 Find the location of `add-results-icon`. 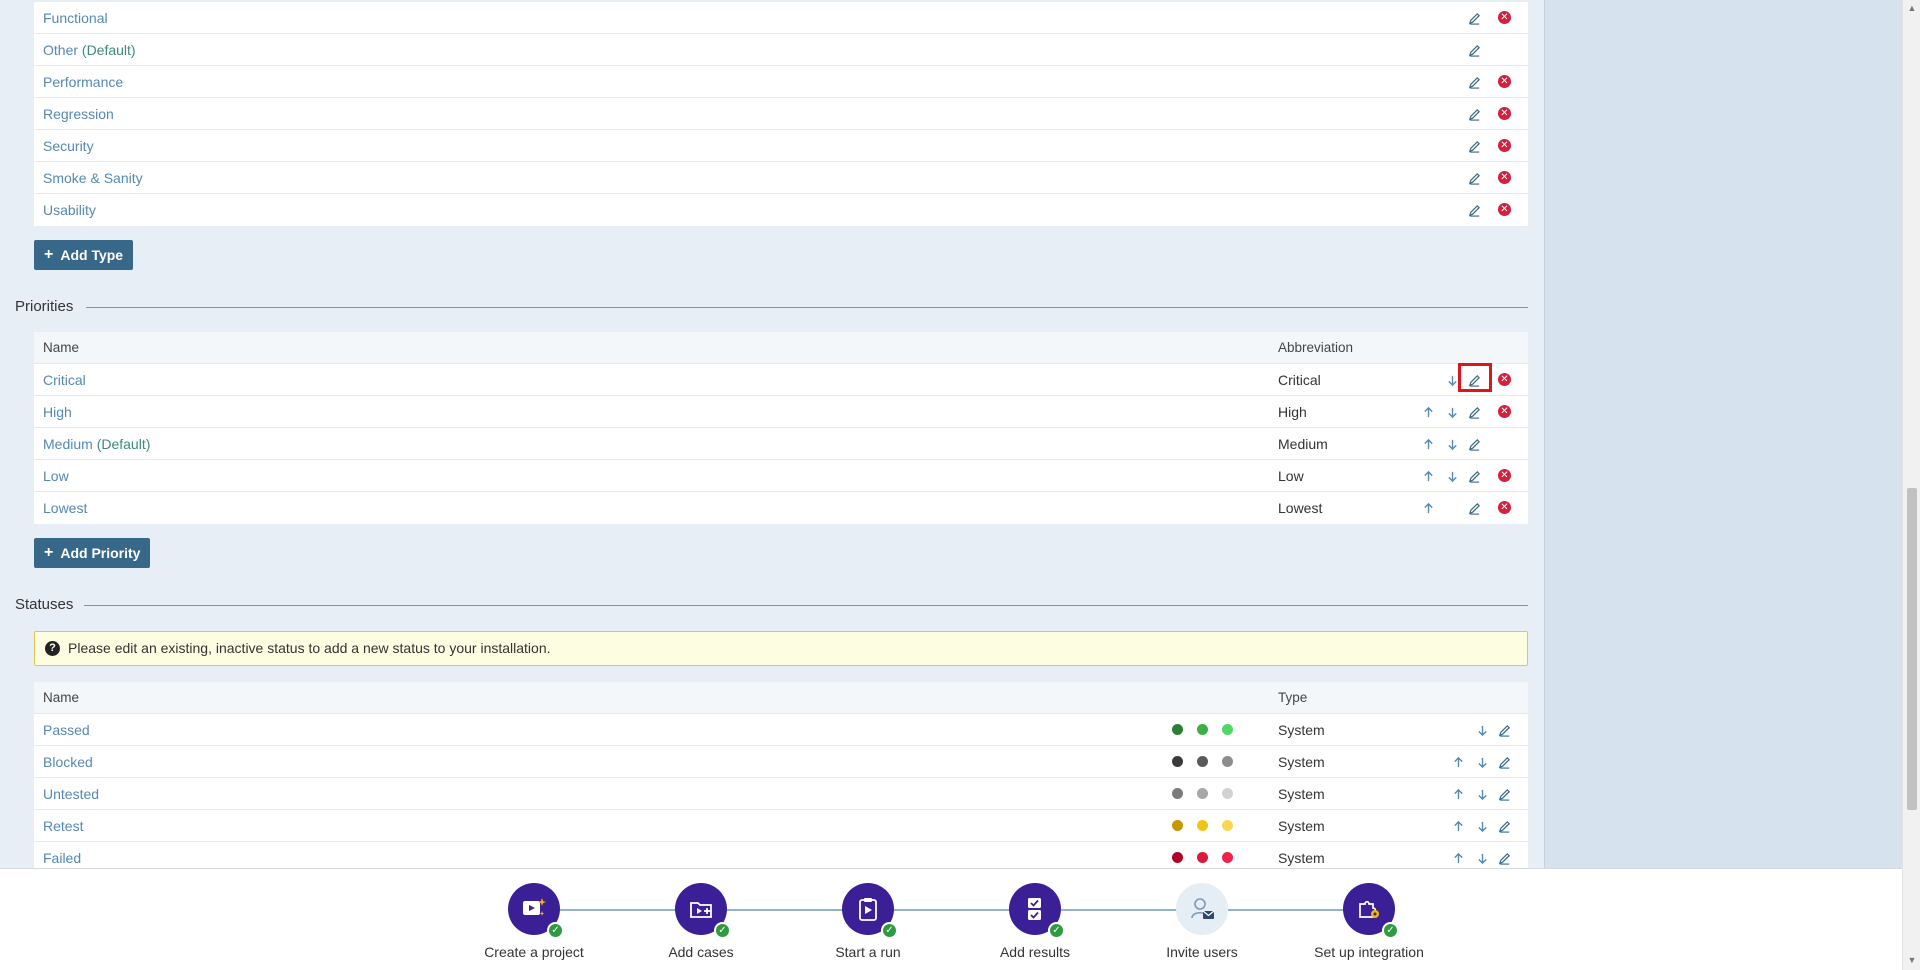

add-results-icon is located at coordinates (1034, 909).